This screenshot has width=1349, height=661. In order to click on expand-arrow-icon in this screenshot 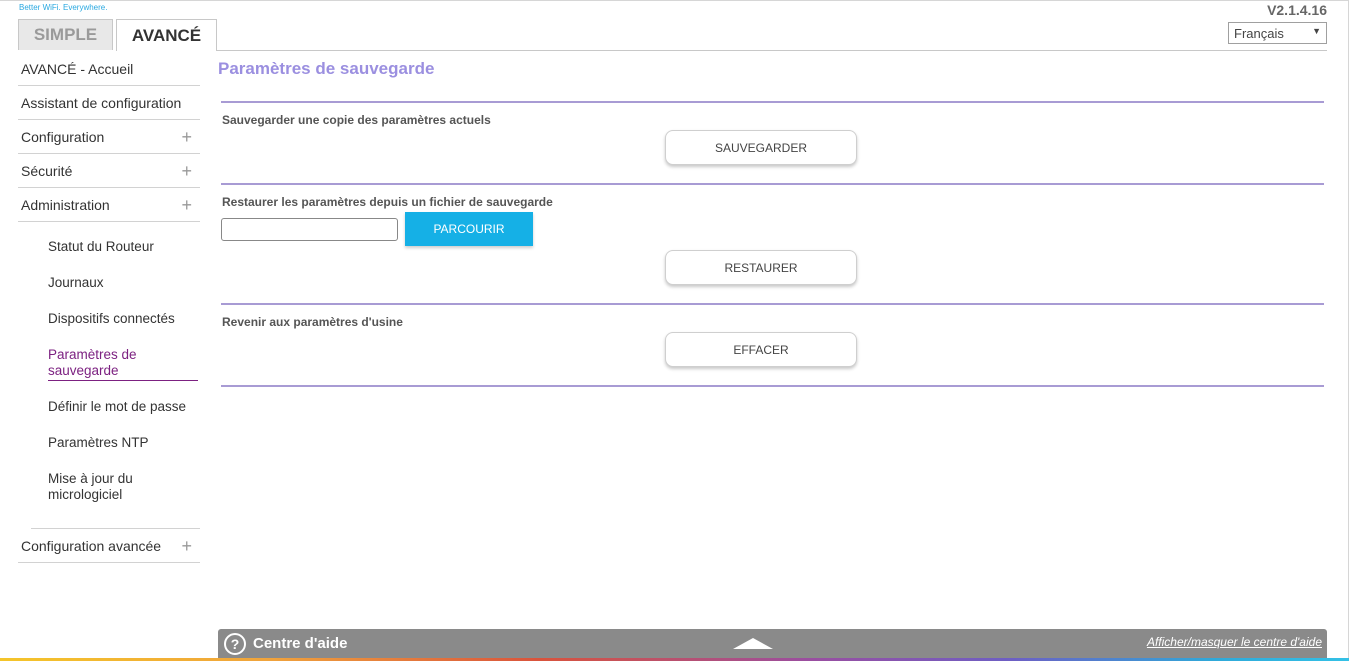, I will do `click(753, 643)`.